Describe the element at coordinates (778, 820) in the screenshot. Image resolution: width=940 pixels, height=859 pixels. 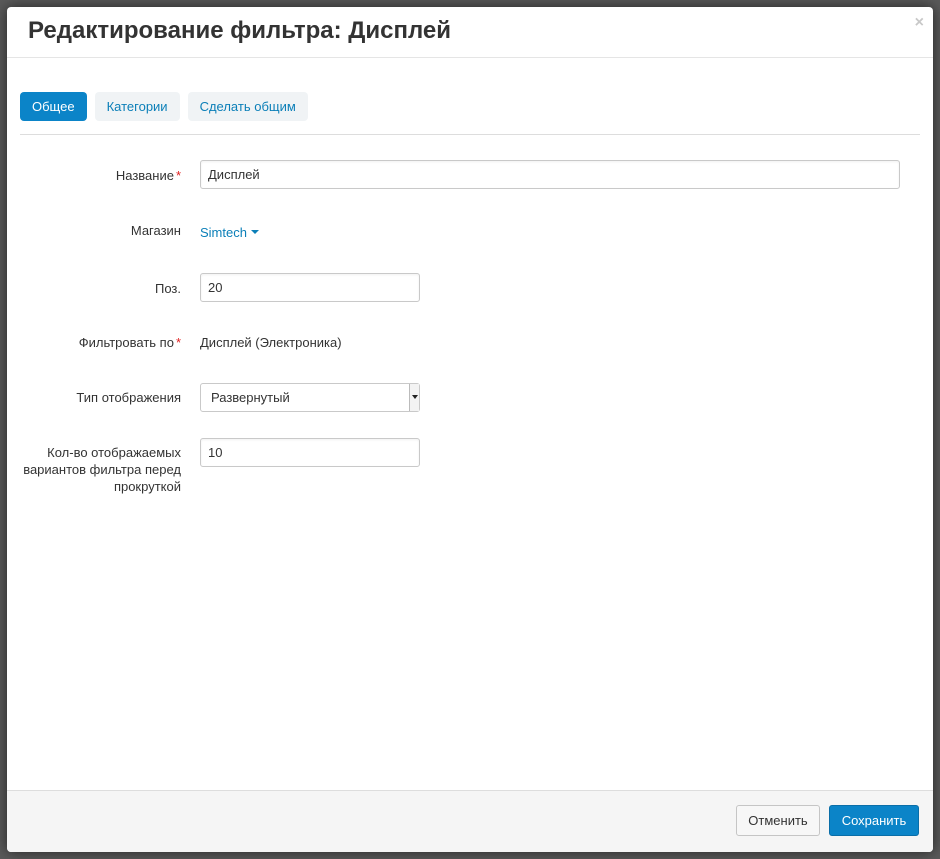
I see `cancel-button: Отменить` at that location.